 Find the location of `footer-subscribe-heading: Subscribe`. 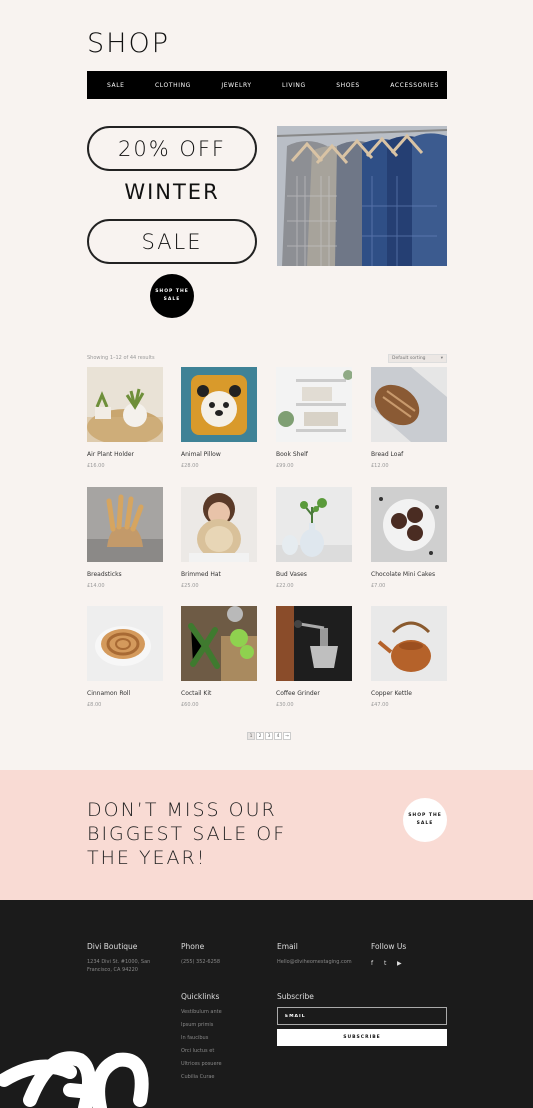

footer-subscribe-heading: Subscribe is located at coordinates (295, 996).